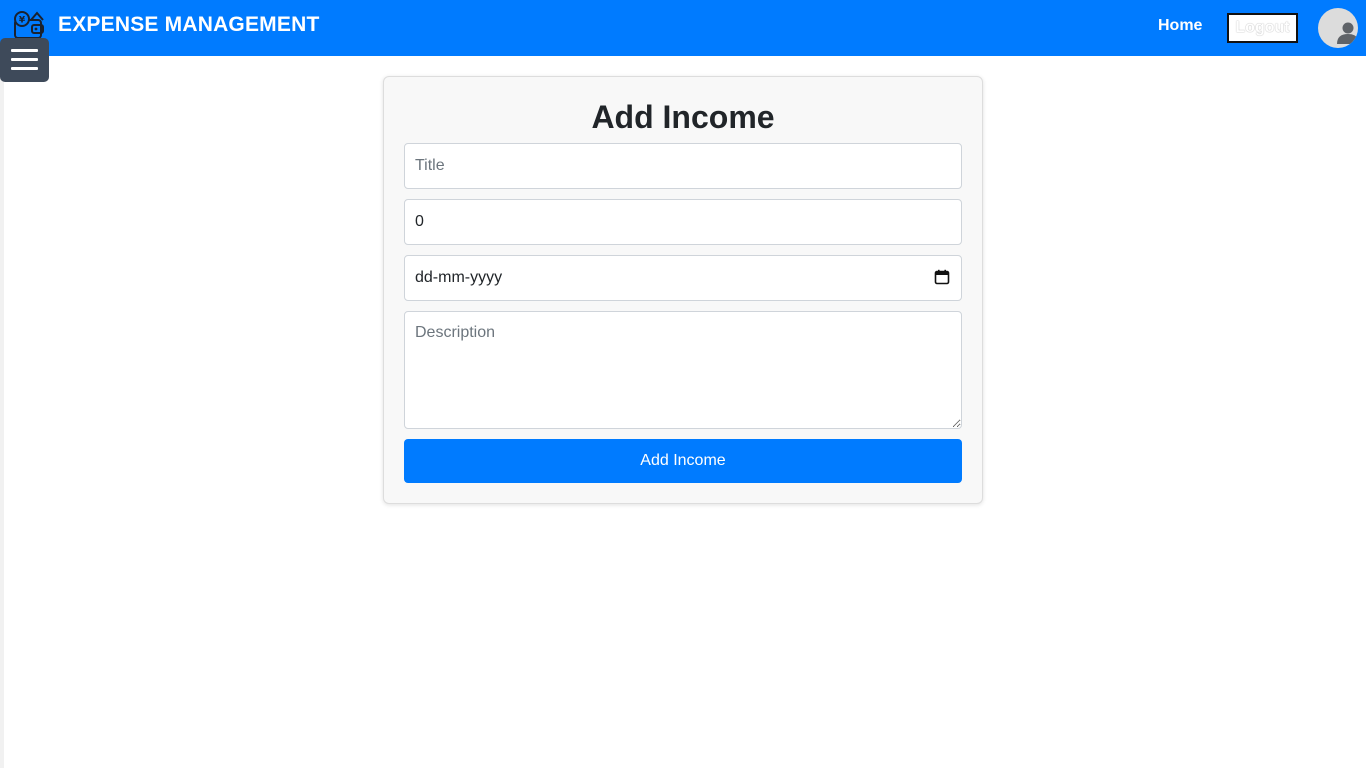  What do you see at coordinates (1180, 26) in the screenshot?
I see `nav-home-link: Home` at bounding box center [1180, 26].